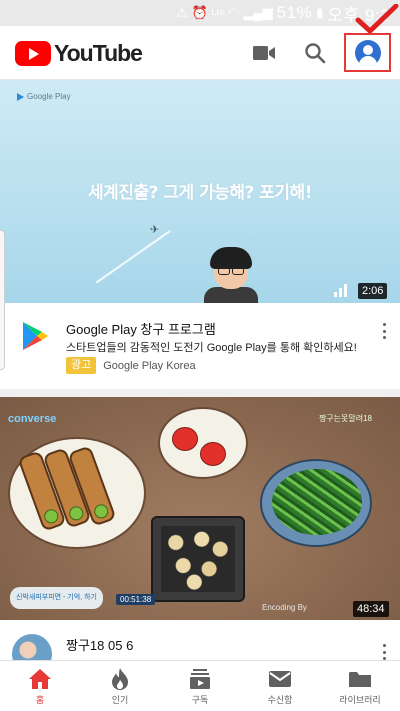 Image resolution: width=400 pixels, height=711 pixels. I want to click on volte-icon: ᴸᵗᵉ, so click(218, 13).